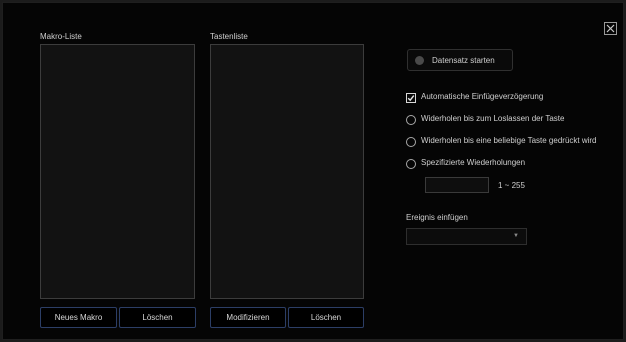  I want to click on auto-delay-checkbox, so click(411, 98).